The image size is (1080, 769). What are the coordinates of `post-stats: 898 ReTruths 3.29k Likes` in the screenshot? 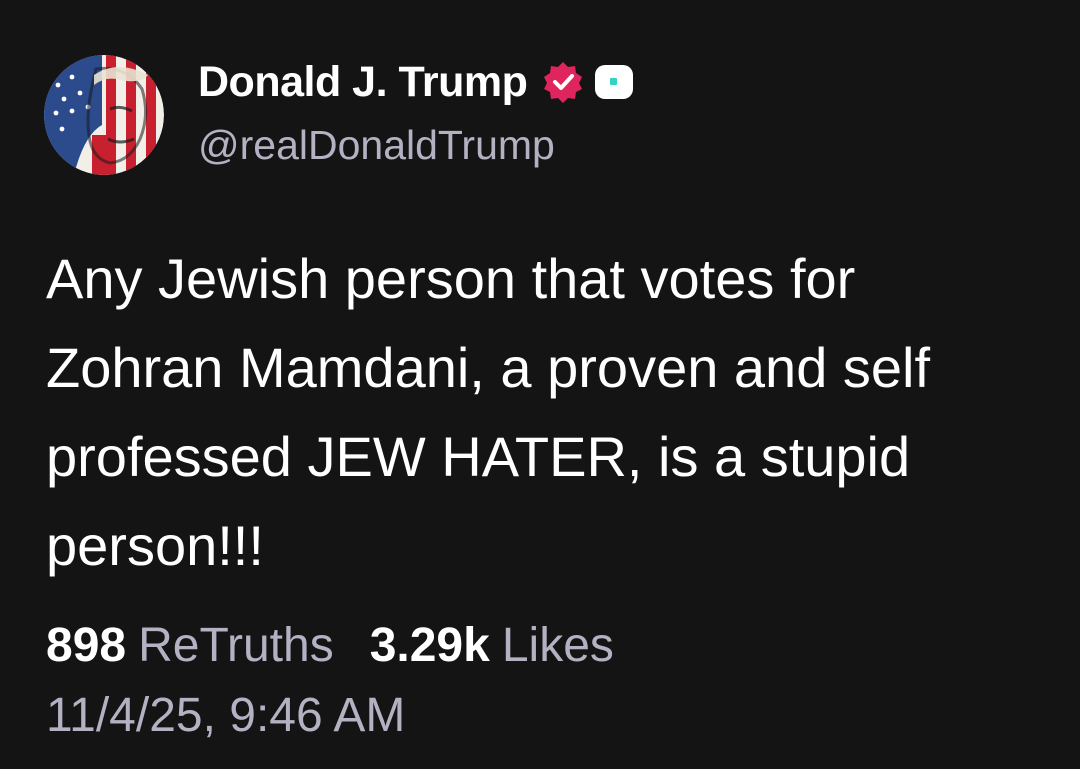 It's located at (330, 645).